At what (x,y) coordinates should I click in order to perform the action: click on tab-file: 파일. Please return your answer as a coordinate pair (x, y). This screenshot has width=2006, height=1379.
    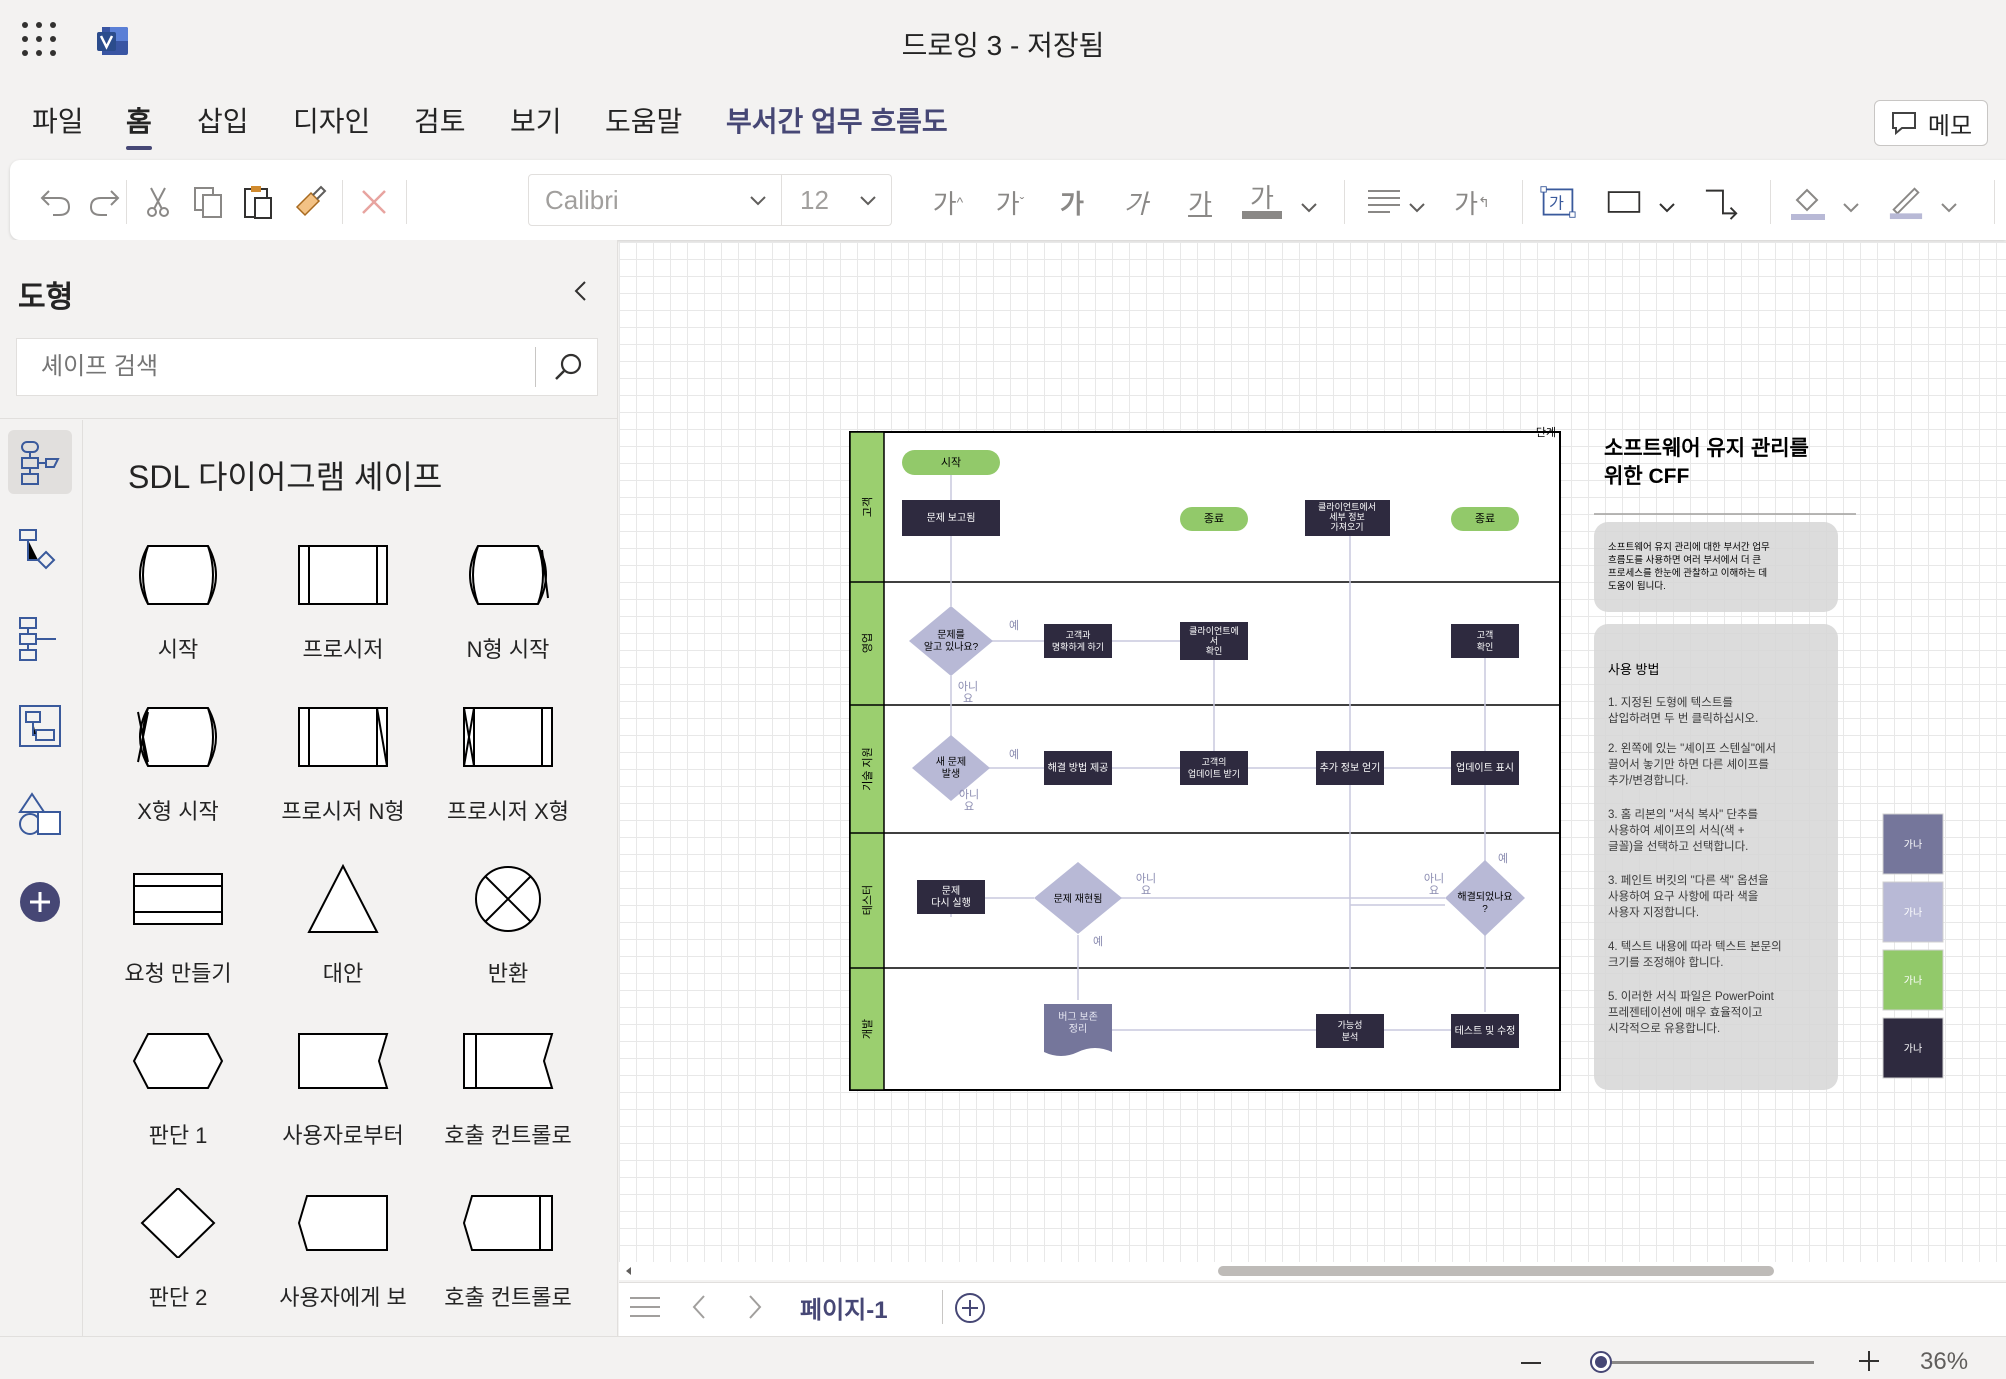
    Looking at the image, I should click on (58, 120).